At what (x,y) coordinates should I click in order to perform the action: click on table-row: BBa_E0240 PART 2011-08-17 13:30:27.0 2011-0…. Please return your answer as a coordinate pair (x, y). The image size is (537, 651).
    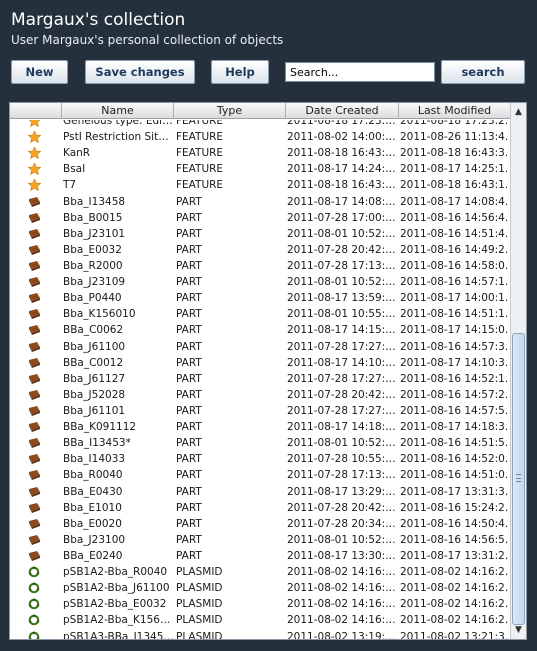
    Looking at the image, I should click on (260, 556).